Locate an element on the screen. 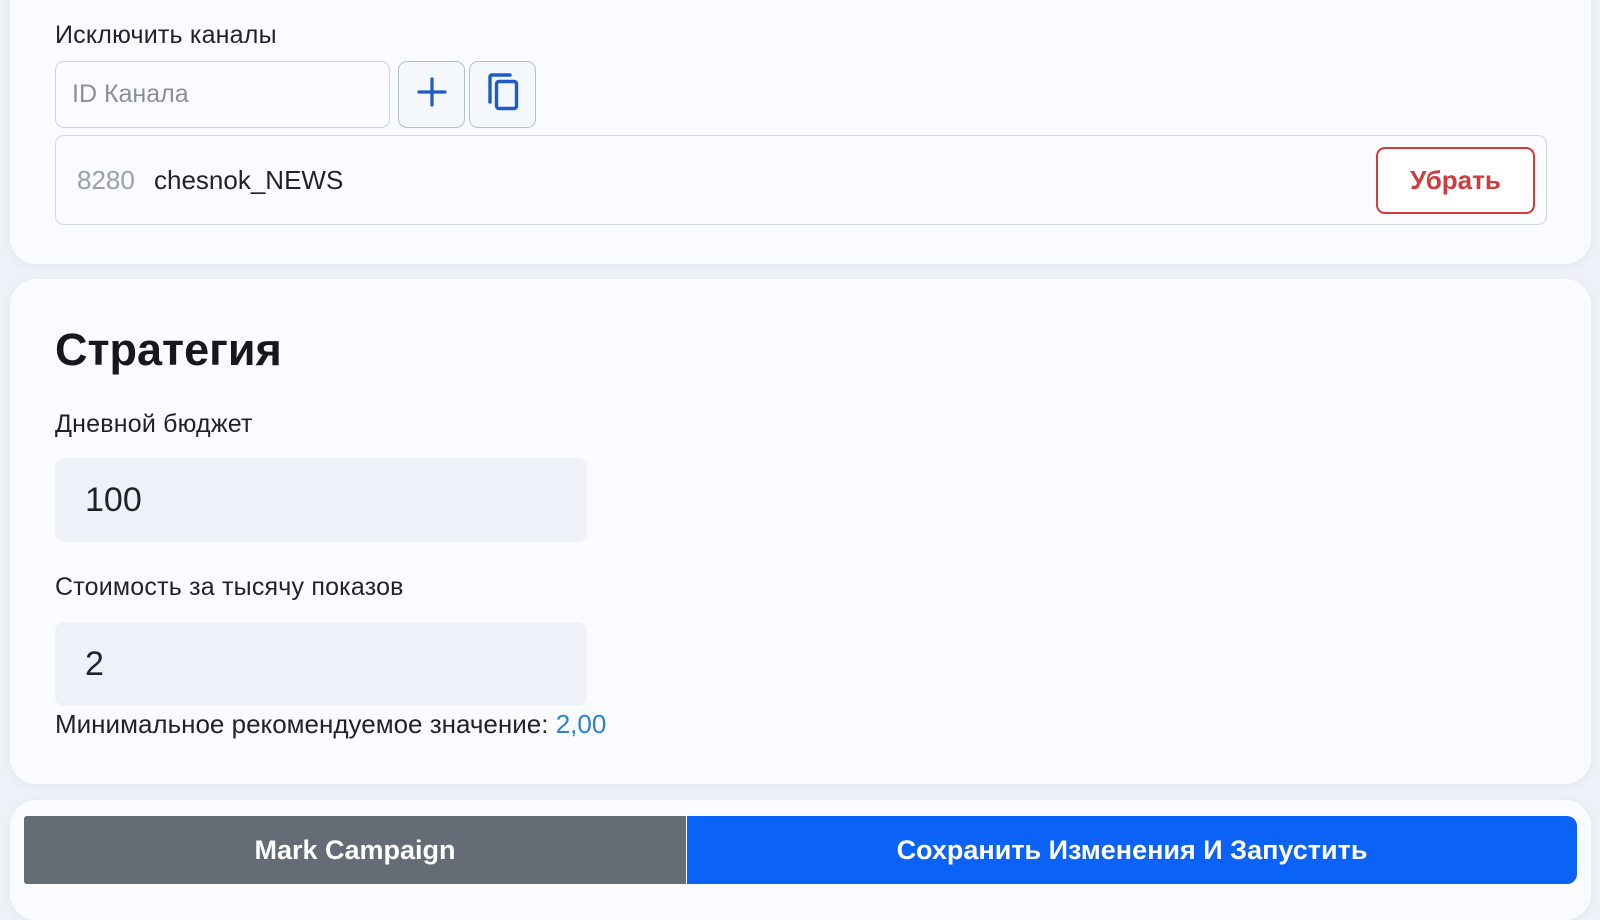 The width and height of the screenshot is (1600, 920). save-and-launch-button: Сохранить Изменения И Запустить is located at coordinates (1132, 850).